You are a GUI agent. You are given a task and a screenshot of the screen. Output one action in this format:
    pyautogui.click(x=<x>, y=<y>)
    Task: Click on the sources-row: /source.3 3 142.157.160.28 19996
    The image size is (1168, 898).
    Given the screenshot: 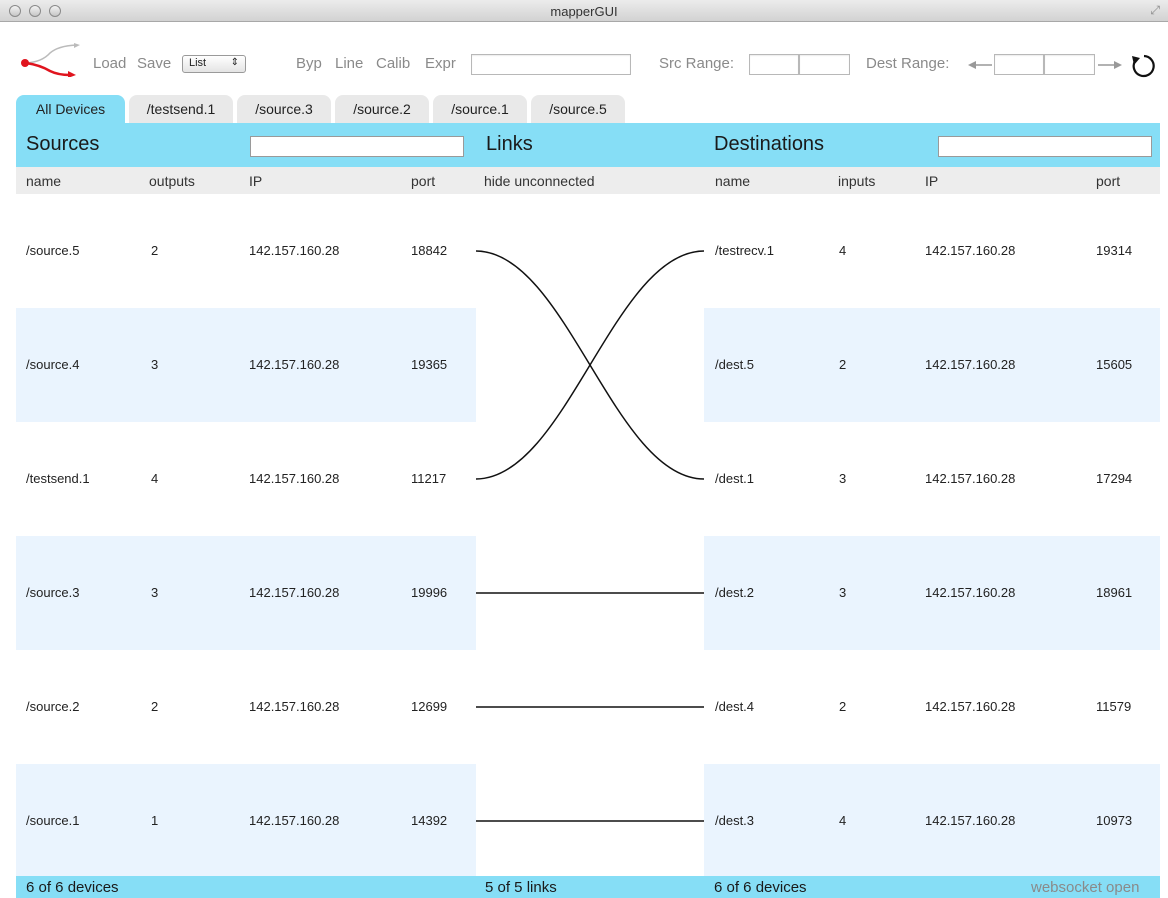 What is the action you would take?
    pyautogui.click(x=246, y=593)
    